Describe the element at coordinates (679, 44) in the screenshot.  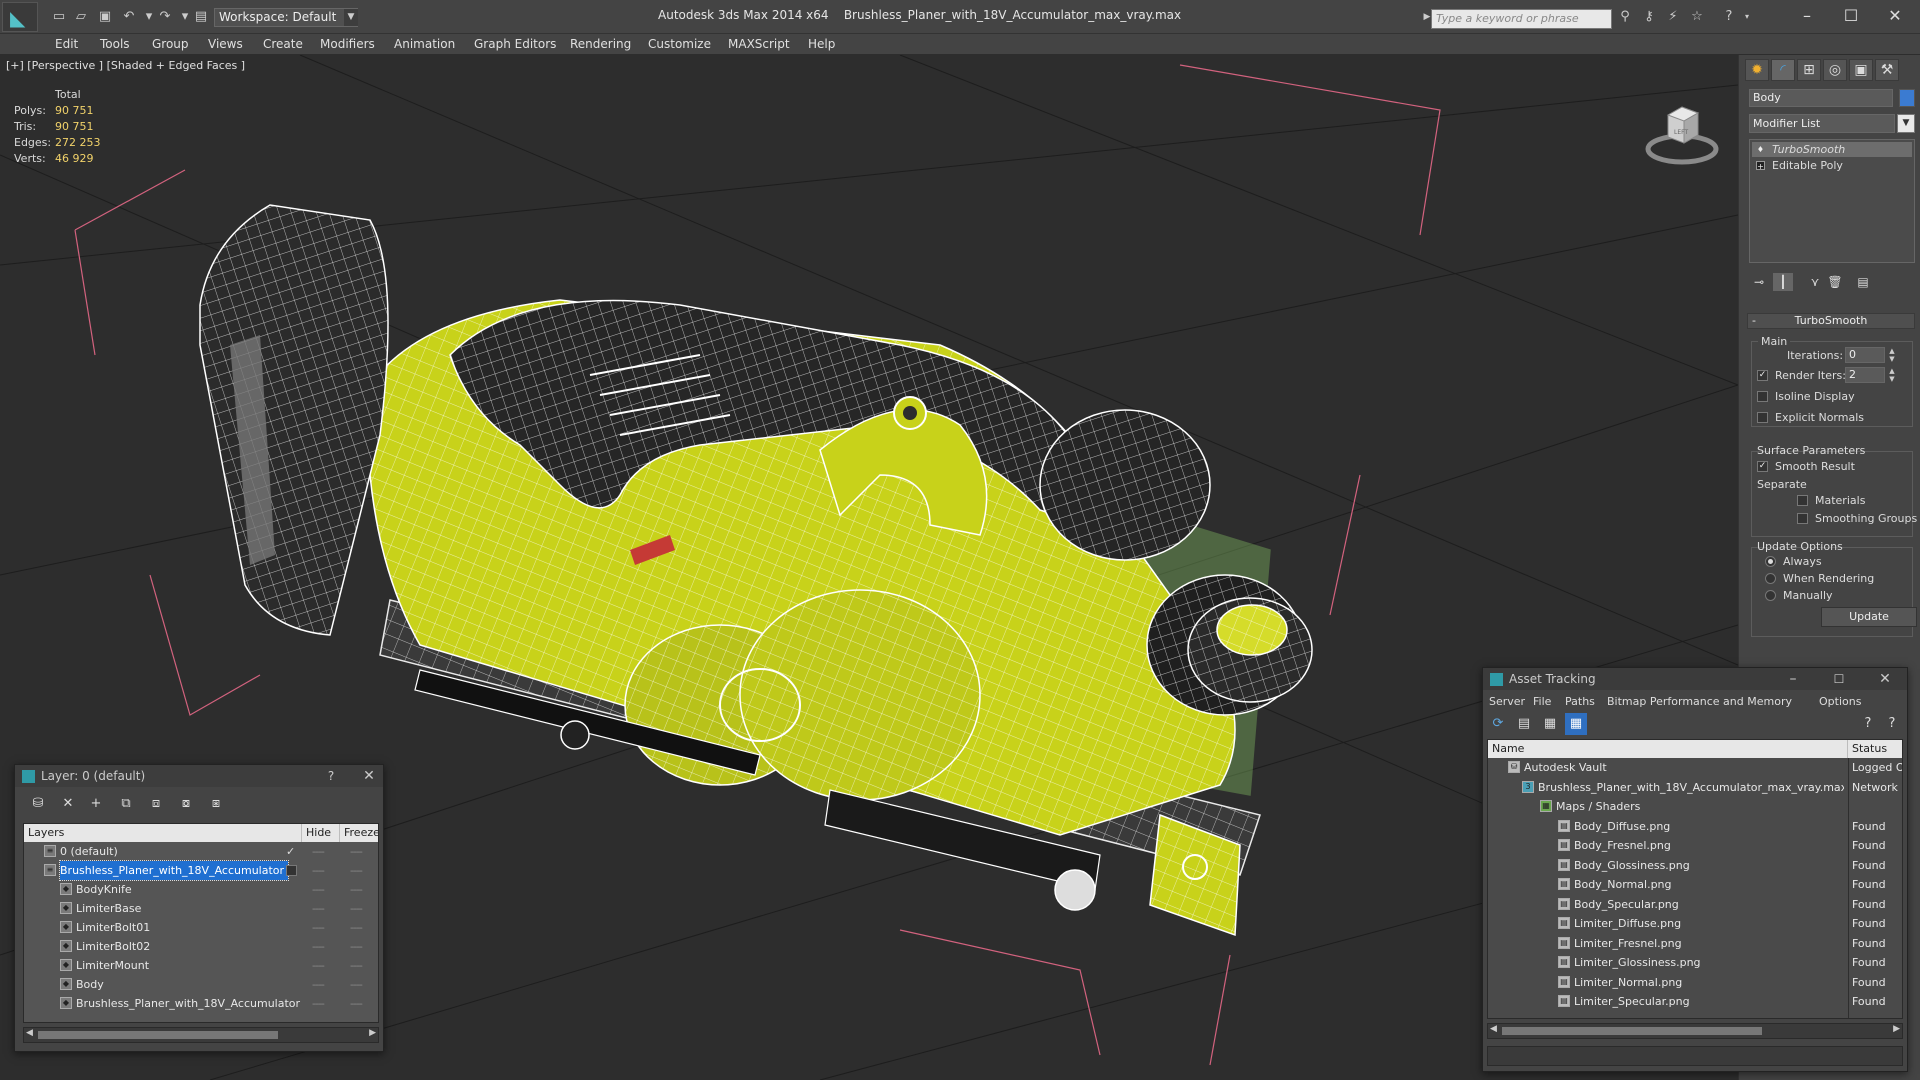
I see `menu-customize: Customize` at that location.